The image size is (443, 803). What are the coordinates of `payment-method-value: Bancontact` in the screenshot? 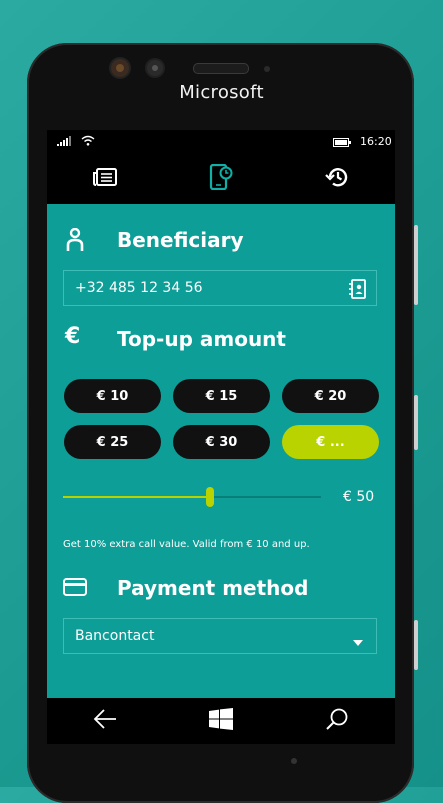 It's located at (115, 636).